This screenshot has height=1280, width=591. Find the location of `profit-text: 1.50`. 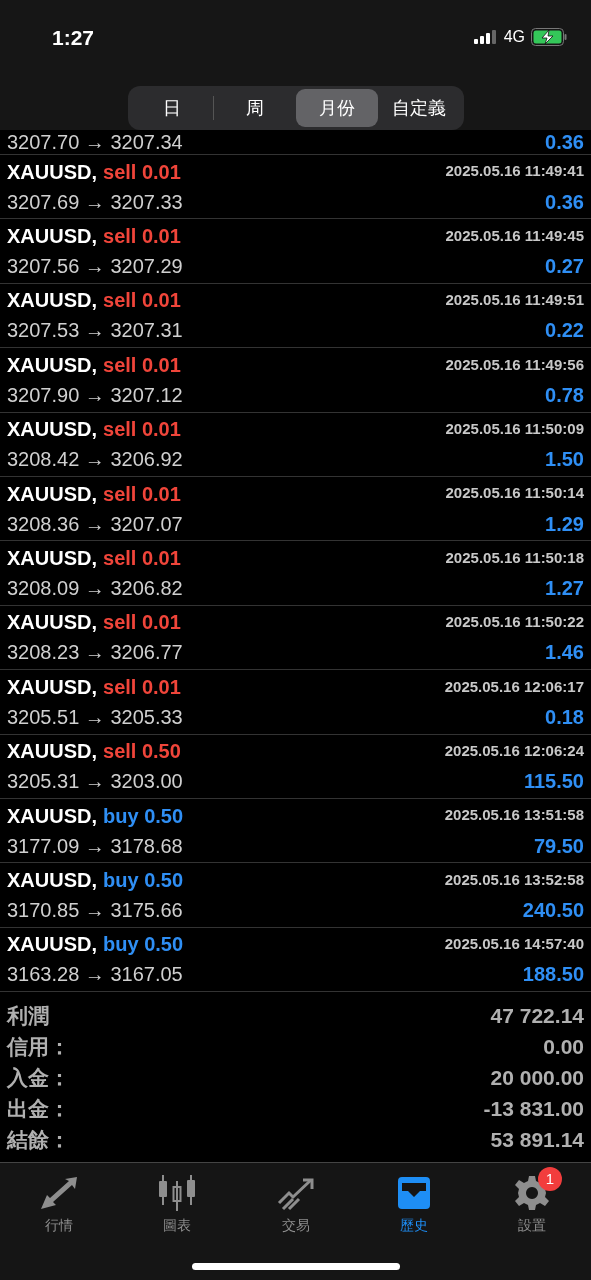

profit-text: 1.50 is located at coordinates (564, 460).